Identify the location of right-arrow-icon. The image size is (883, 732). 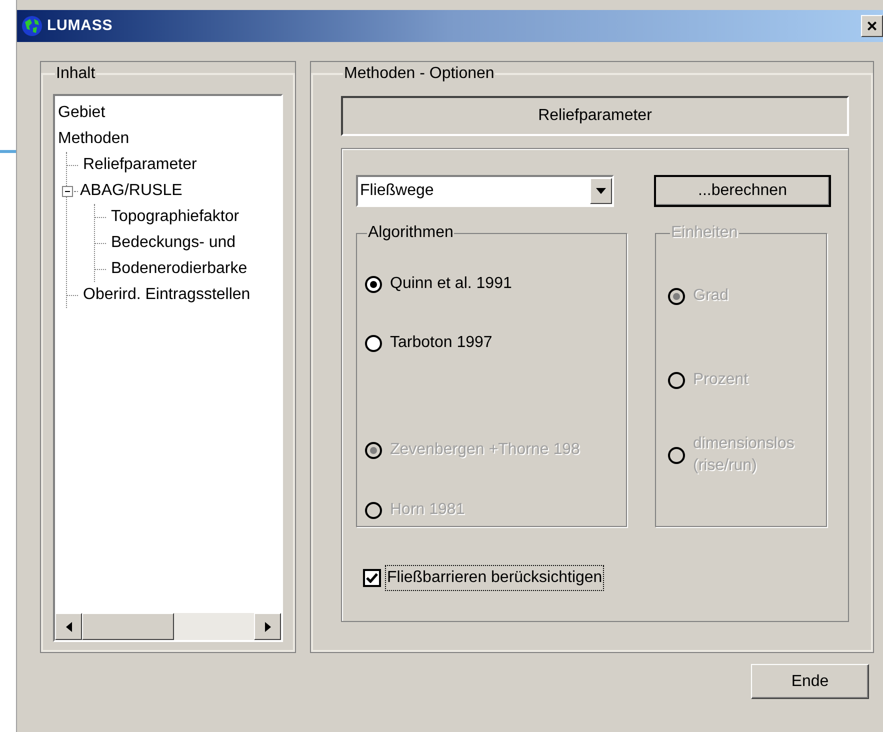
(267, 627).